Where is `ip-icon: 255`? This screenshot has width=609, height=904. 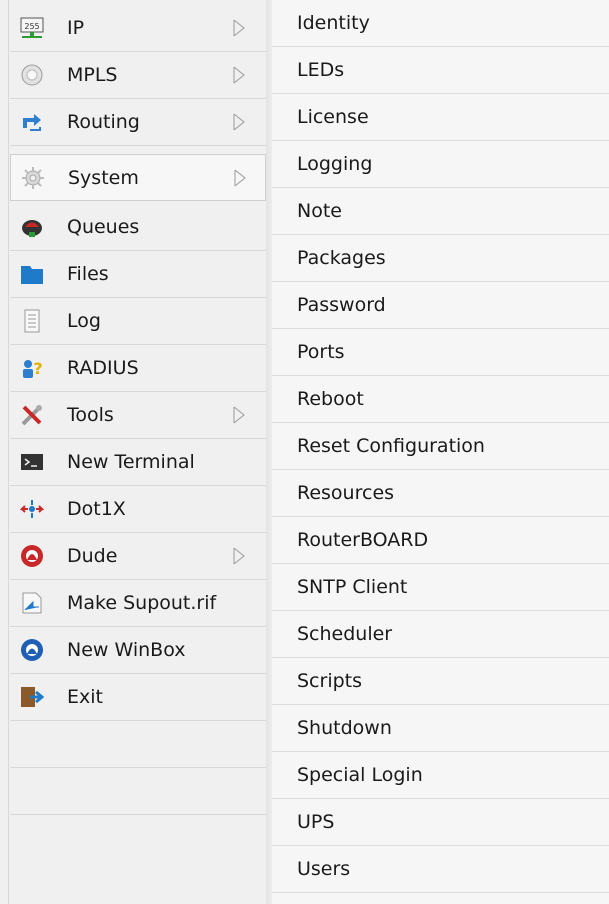 ip-icon: 255 is located at coordinates (32, 28).